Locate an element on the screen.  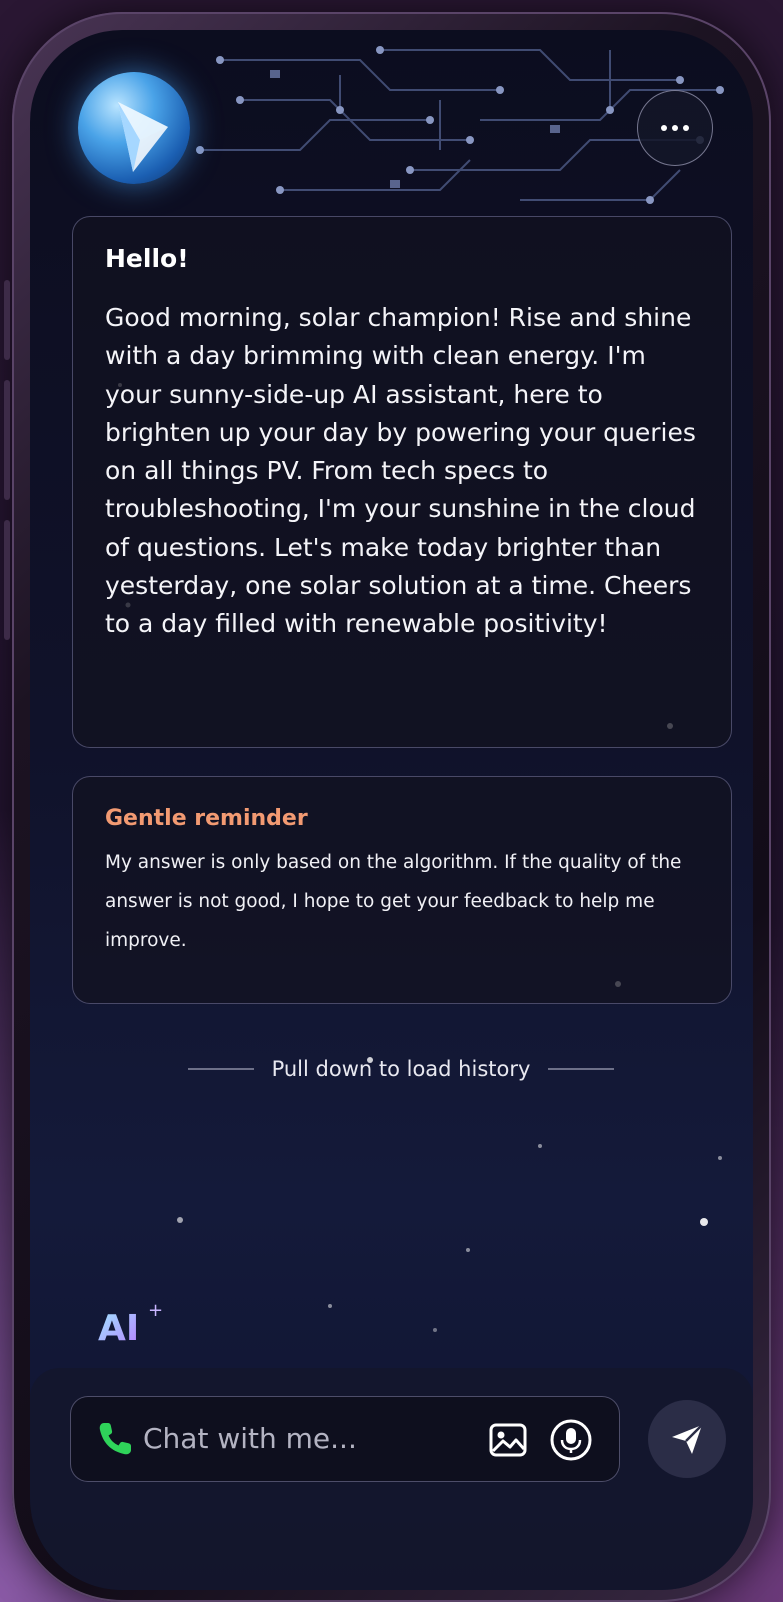
divider-right is located at coordinates (581, 1069).